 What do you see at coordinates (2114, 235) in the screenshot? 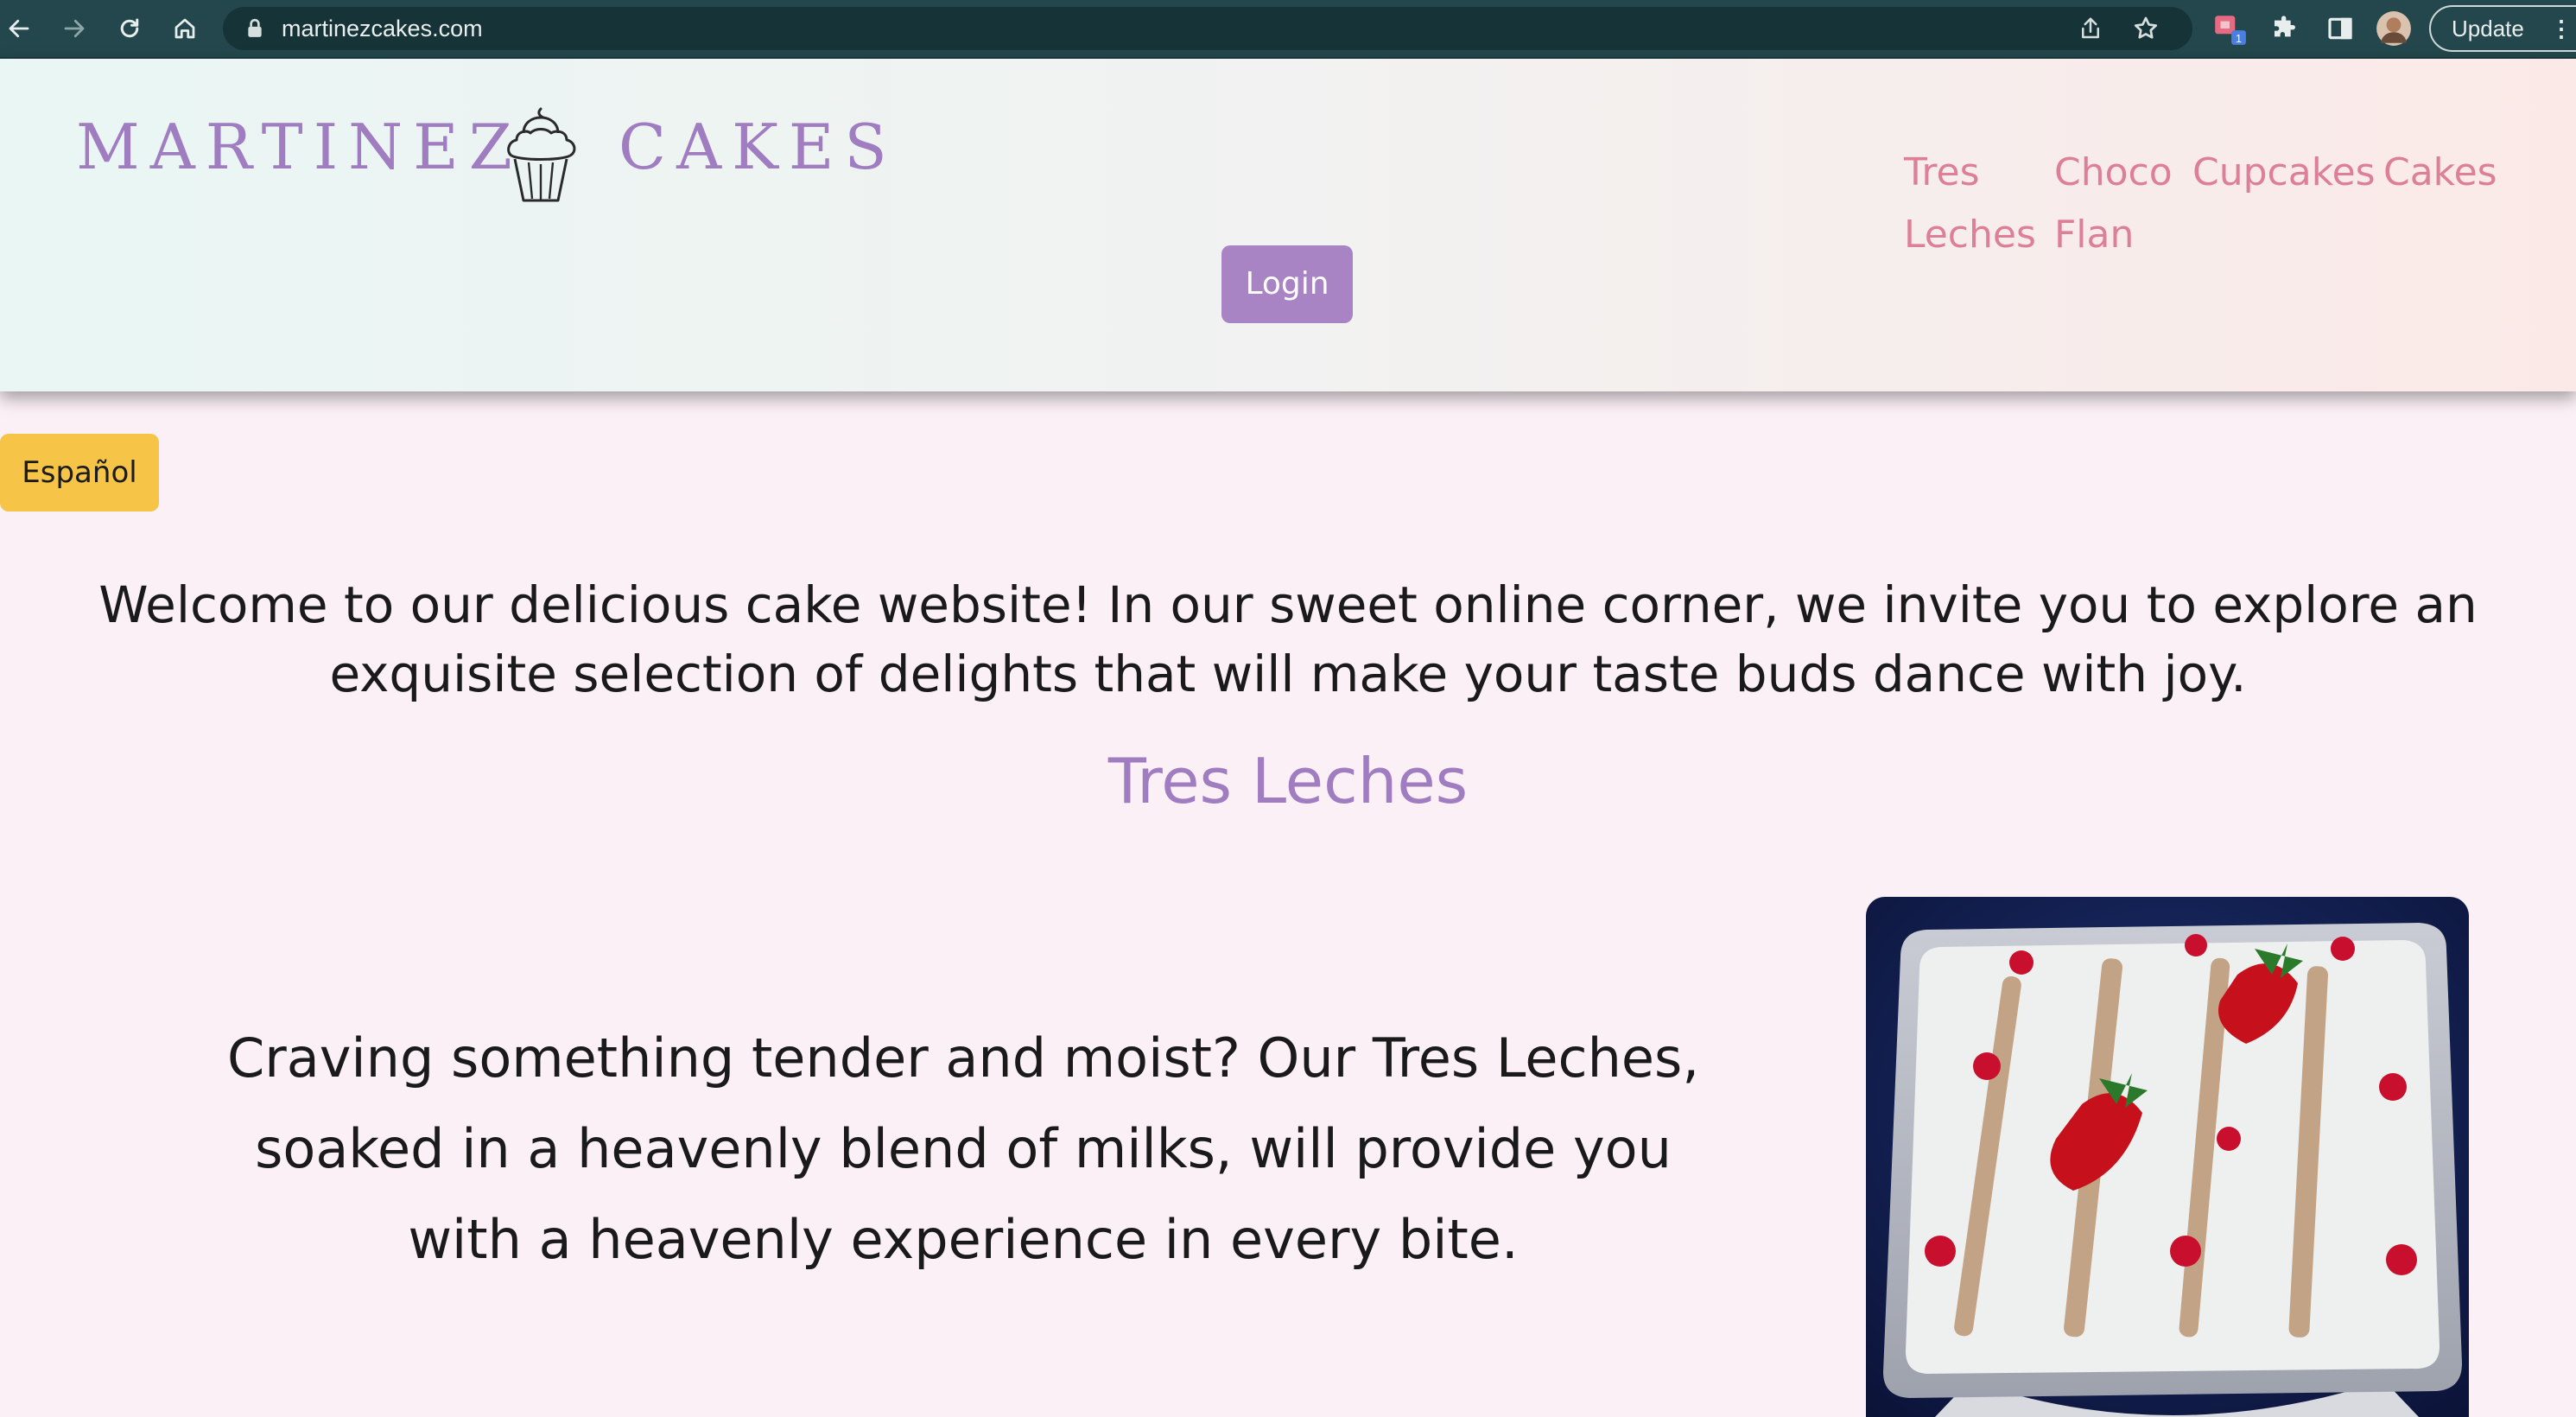
I see `nav-label-line2: Flan` at bounding box center [2114, 235].